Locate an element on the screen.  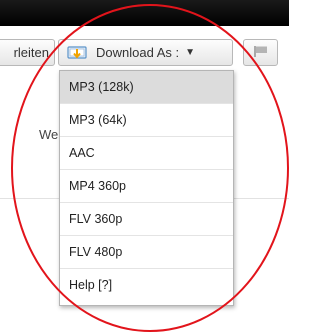
menu-item-mp4-360p: MP4 360p is located at coordinates (146, 186).